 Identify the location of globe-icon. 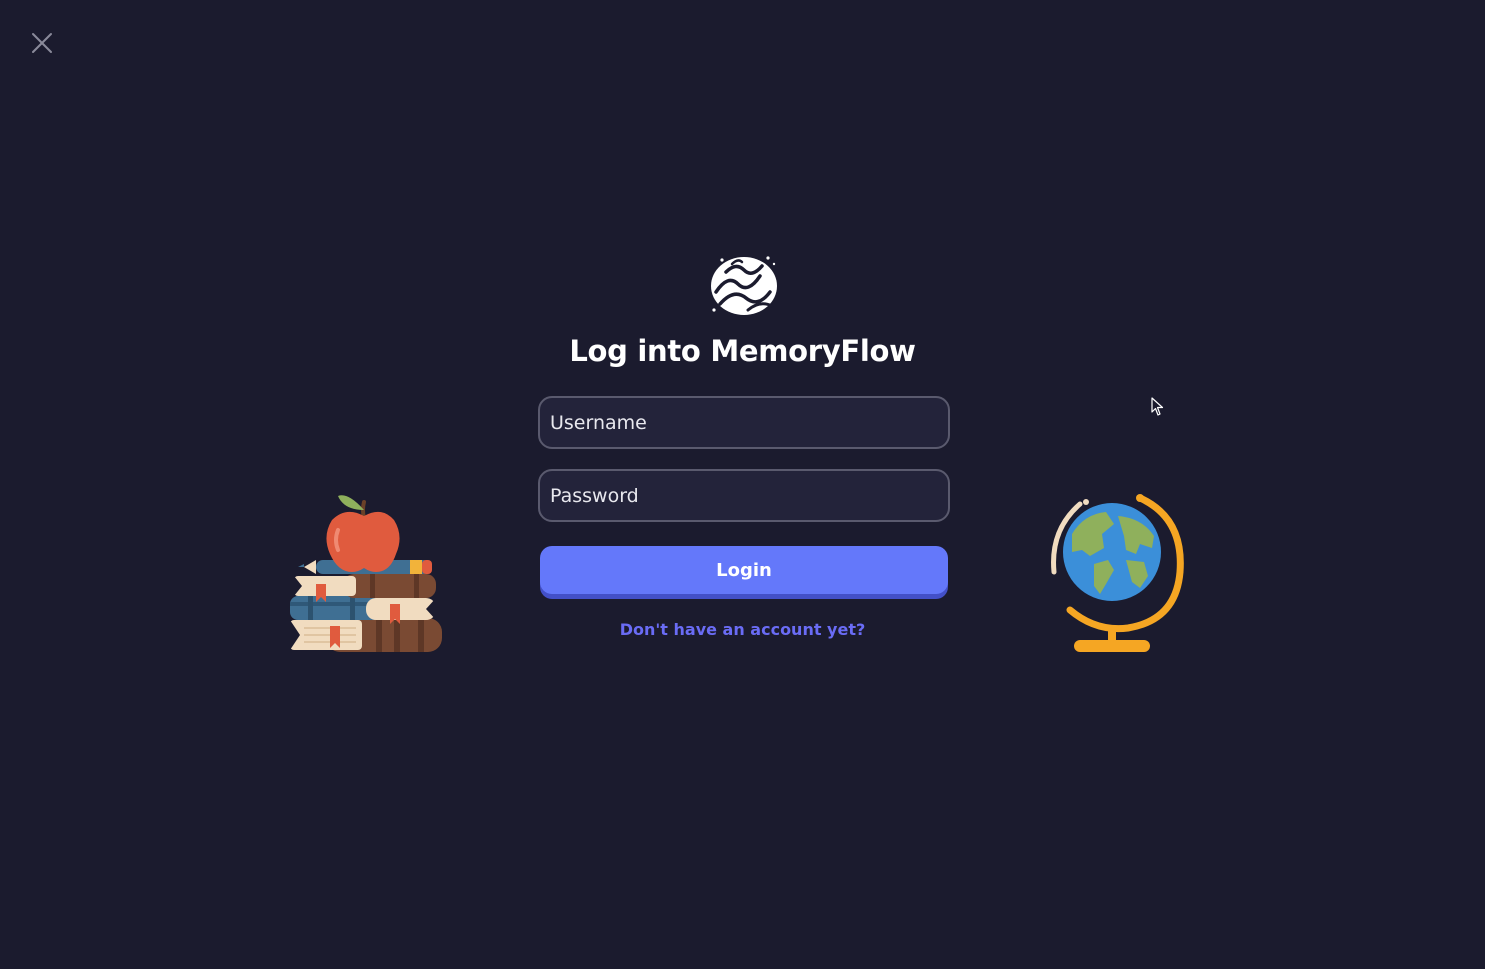
(1117, 573).